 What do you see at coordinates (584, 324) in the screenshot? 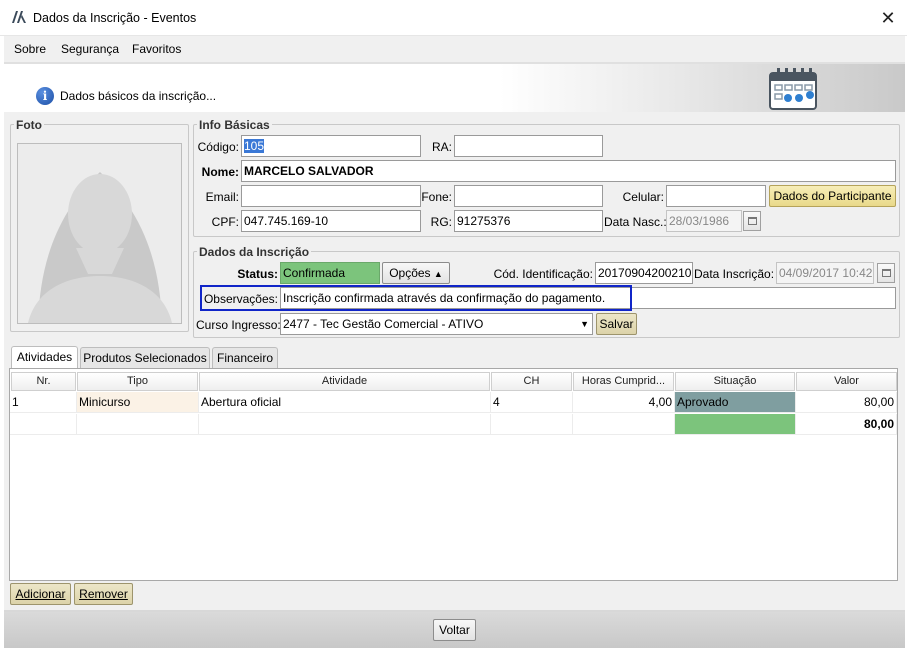
I see `chevron-down-icon: ▼` at bounding box center [584, 324].